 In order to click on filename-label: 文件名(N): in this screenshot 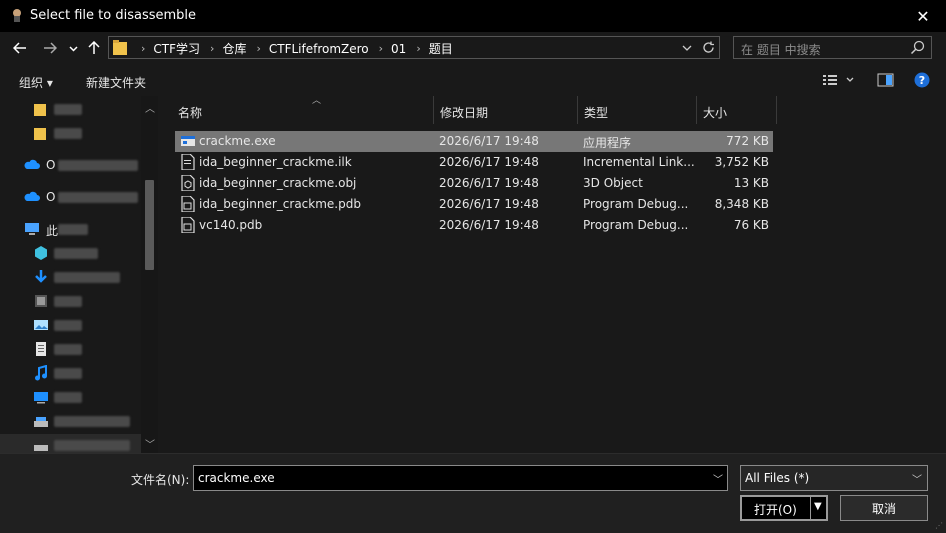, I will do `click(160, 480)`.